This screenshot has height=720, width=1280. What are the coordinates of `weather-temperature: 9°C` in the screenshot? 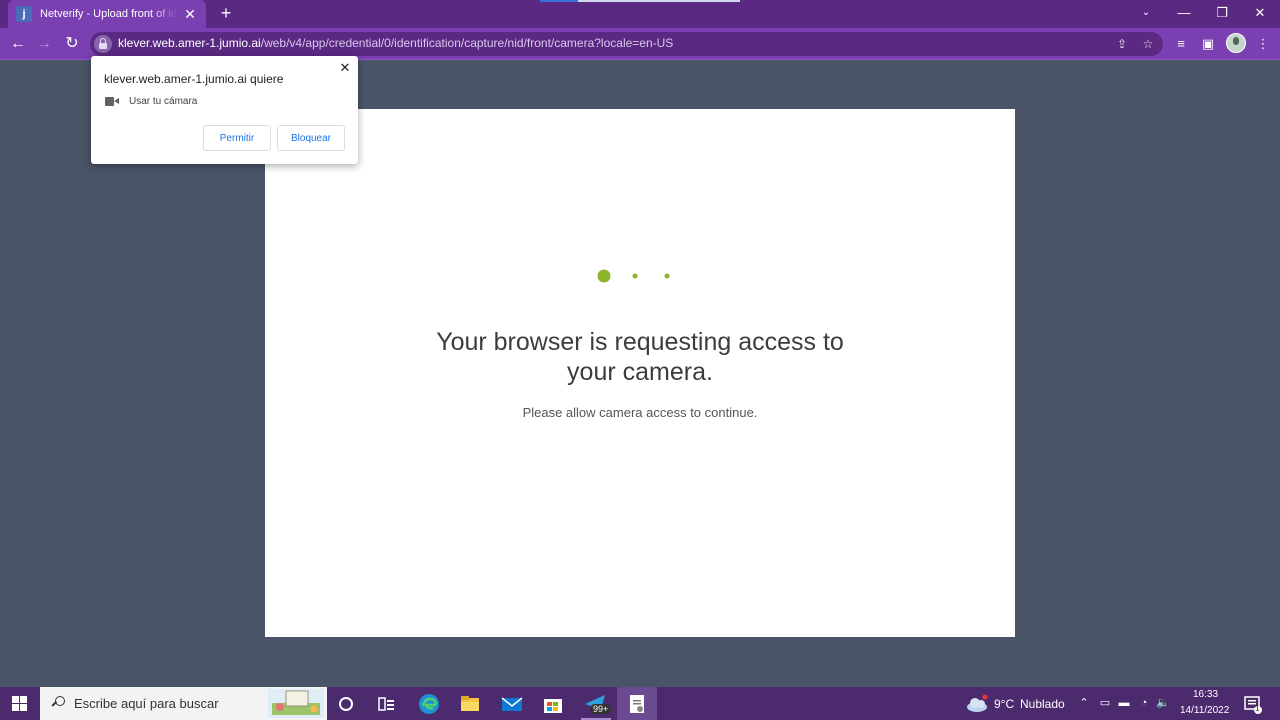 It's located at (1004, 704).